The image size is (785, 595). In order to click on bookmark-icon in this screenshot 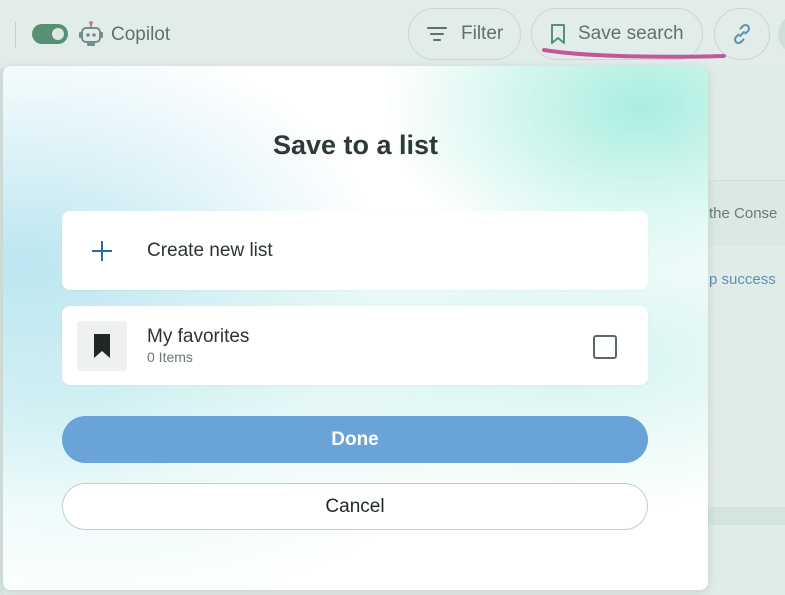, I will do `click(102, 346)`.